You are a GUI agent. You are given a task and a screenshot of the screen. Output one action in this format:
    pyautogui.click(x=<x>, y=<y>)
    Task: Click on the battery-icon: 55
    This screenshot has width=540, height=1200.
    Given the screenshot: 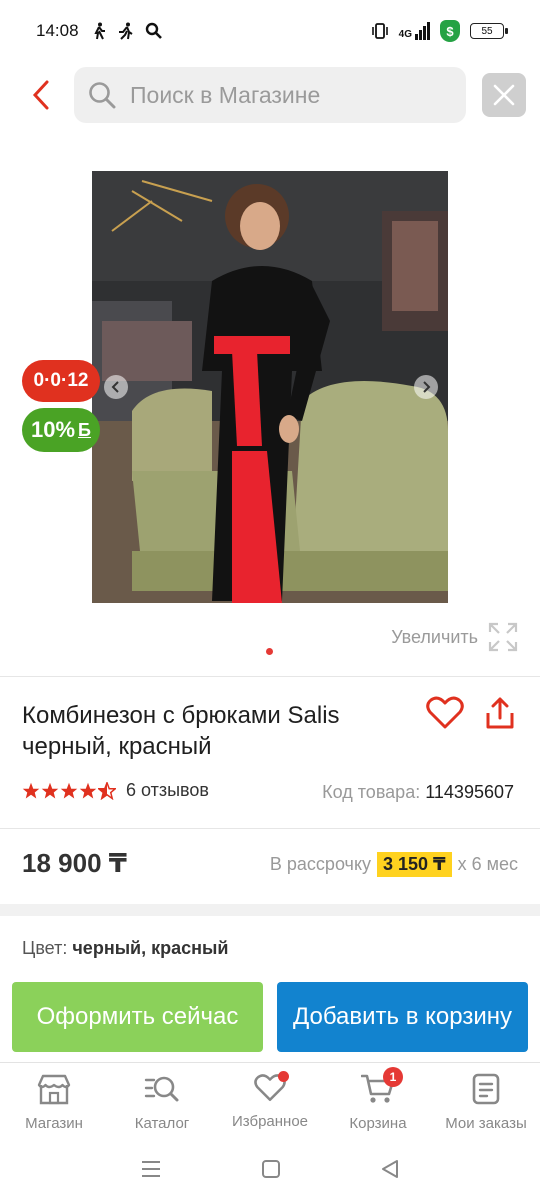 What is the action you would take?
    pyautogui.click(x=489, y=31)
    